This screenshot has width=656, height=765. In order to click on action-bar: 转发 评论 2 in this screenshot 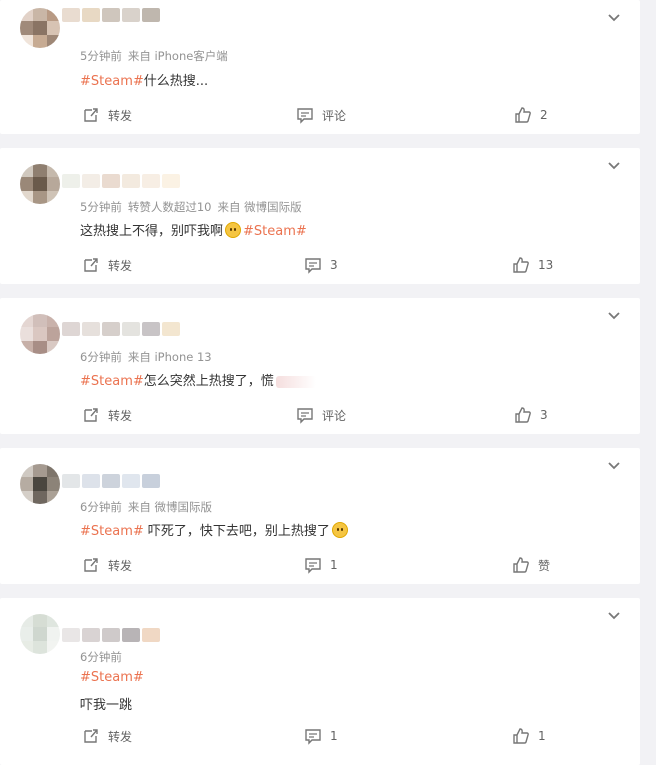, I will do `click(320, 117)`.